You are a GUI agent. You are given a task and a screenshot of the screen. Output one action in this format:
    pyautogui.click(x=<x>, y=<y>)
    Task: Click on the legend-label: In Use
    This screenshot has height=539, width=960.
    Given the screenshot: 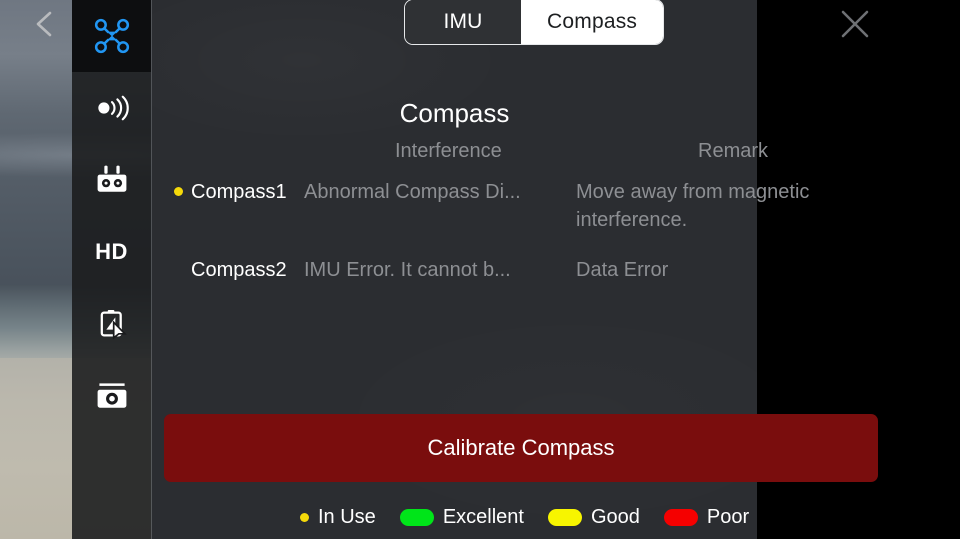 What is the action you would take?
    pyautogui.click(x=347, y=517)
    